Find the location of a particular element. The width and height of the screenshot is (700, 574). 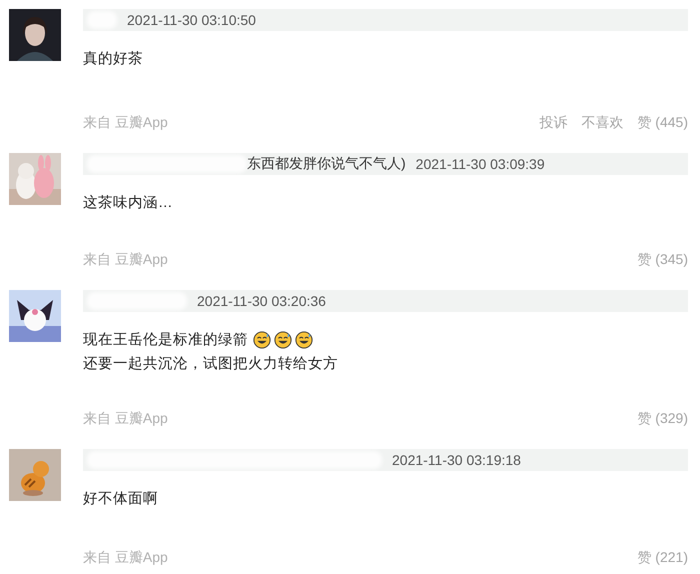

comment-text: 真的好茶 is located at coordinates (113, 59).